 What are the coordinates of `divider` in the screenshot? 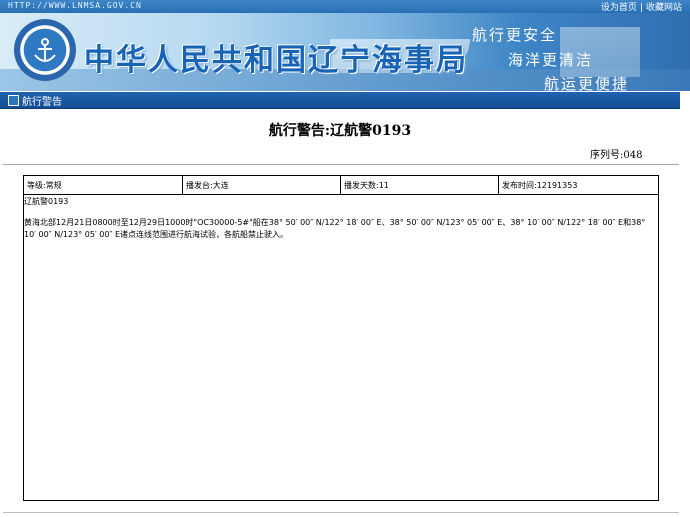 It's located at (341, 164).